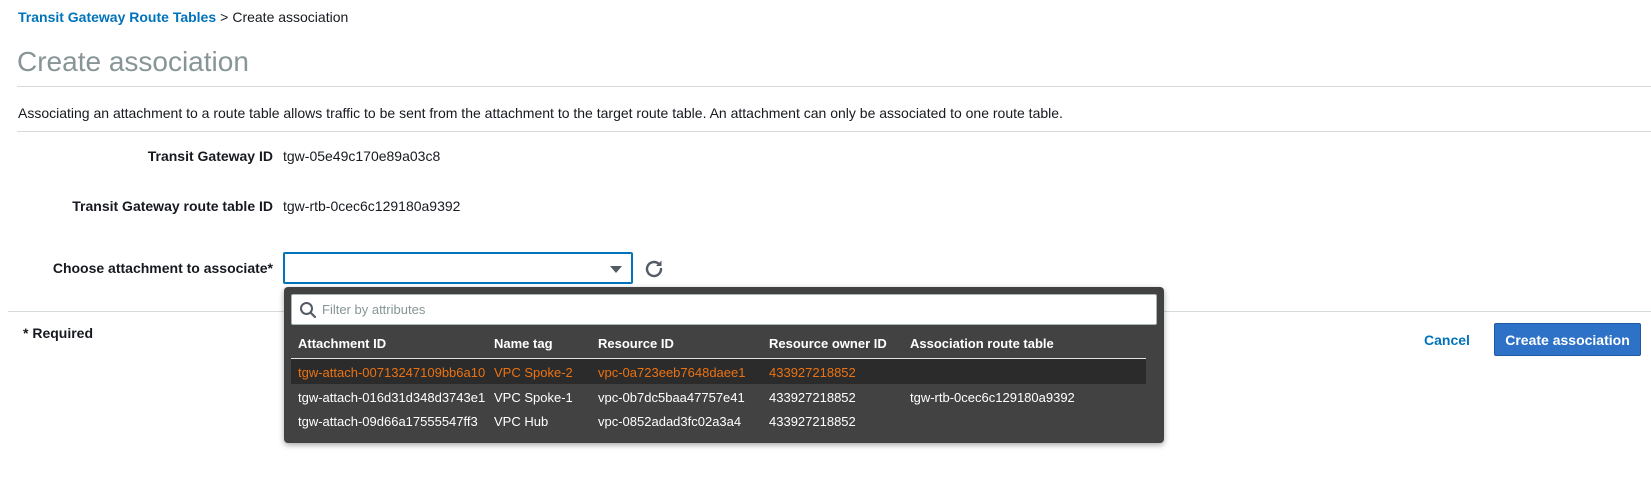  Describe the element at coordinates (982, 343) in the screenshot. I see `column-header-association-route-table: Association route table` at that location.